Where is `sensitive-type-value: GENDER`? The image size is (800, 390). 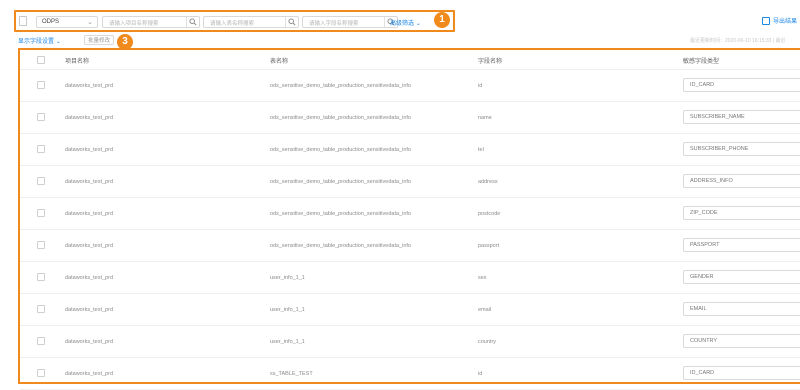 sensitive-type-value: GENDER is located at coordinates (702, 277).